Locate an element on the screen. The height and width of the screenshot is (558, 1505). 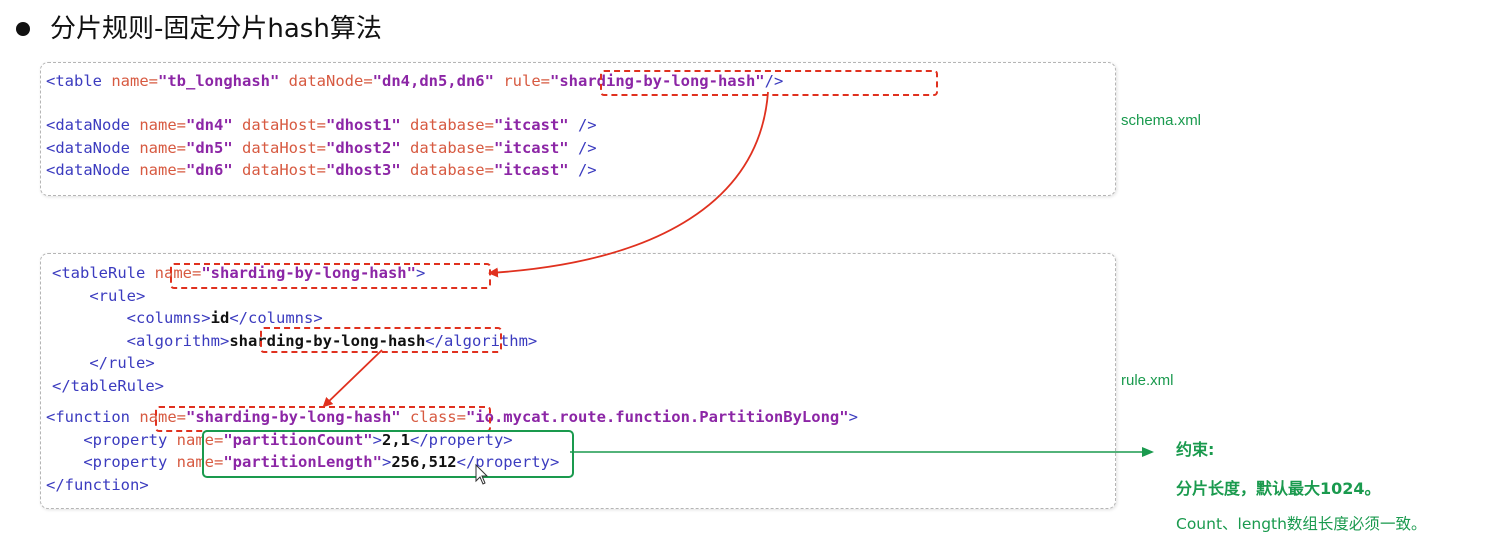
algorithm-to-function-arrow is located at coordinates (352, 378).